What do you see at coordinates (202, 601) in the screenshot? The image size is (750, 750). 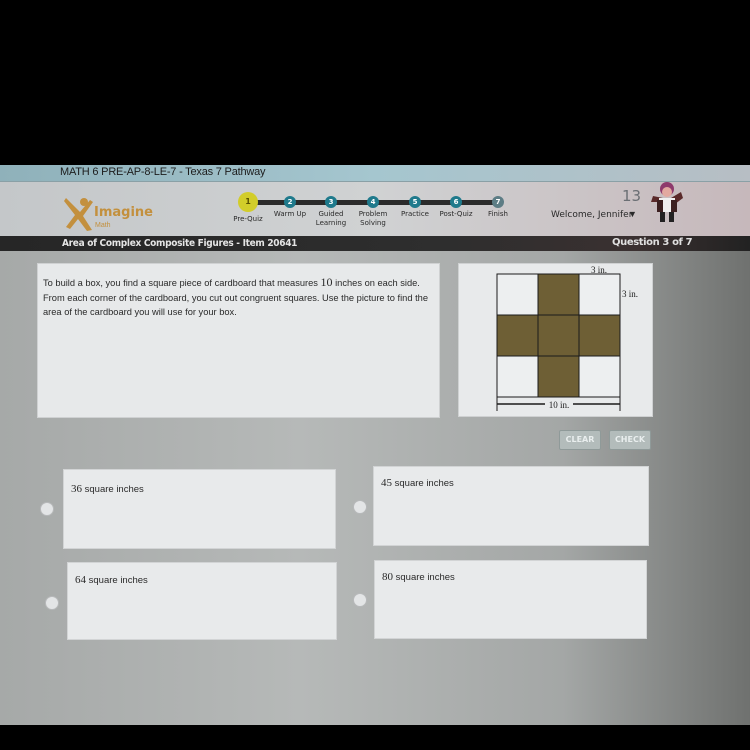 I see `answer-option-3: 64 square inches` at bounding box center [202, 601].